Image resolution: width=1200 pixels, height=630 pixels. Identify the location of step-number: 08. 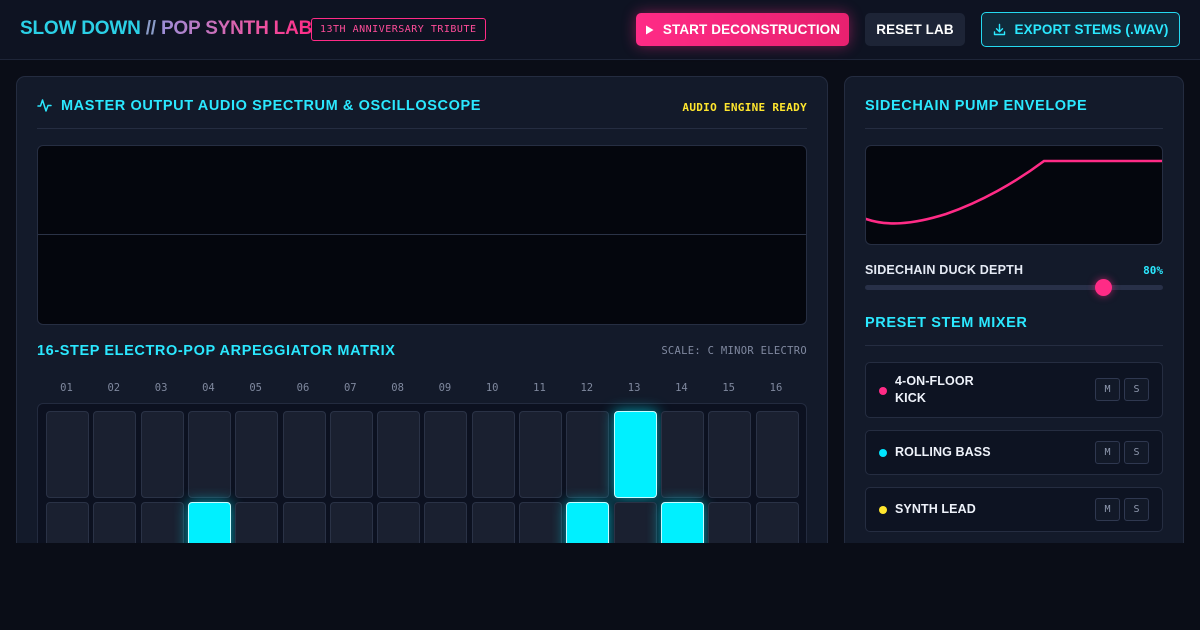
(397, 388).